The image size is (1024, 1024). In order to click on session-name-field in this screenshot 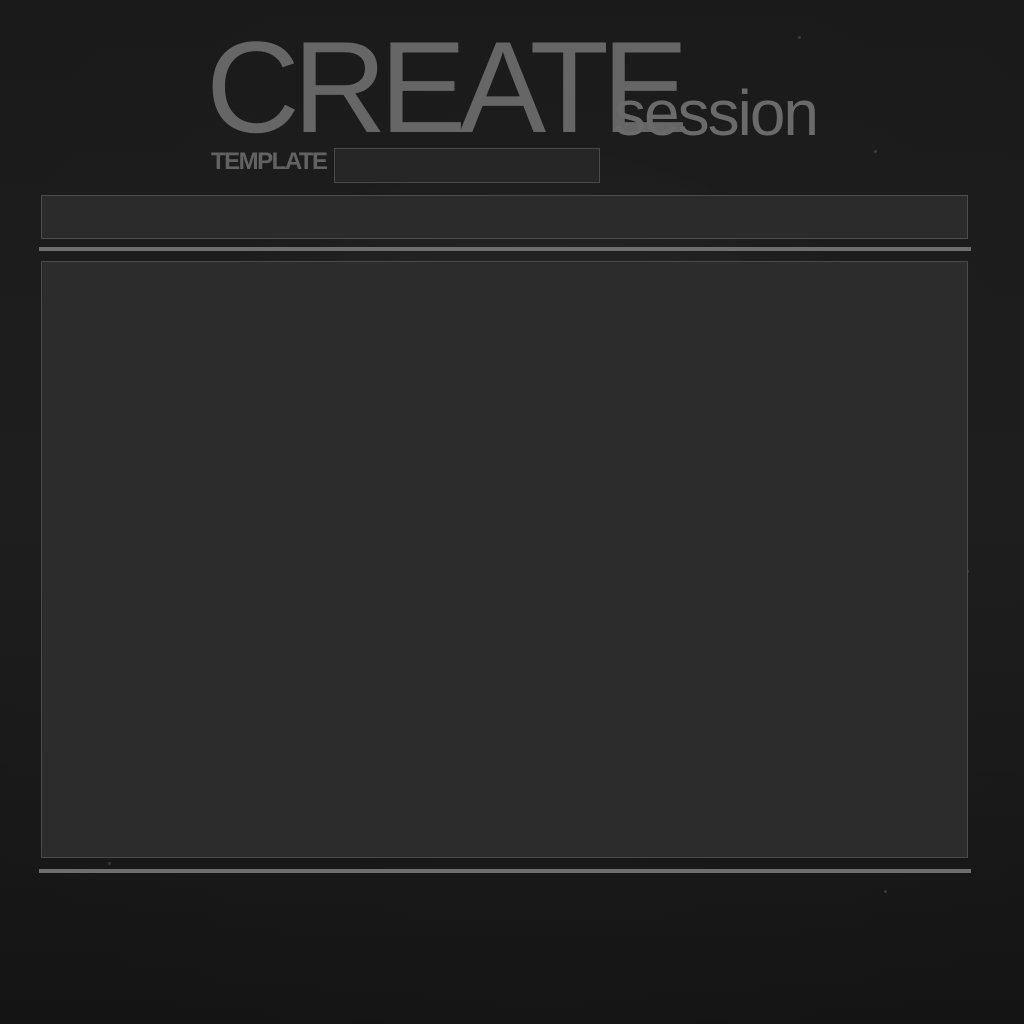, I will do `click(504, 217)`.